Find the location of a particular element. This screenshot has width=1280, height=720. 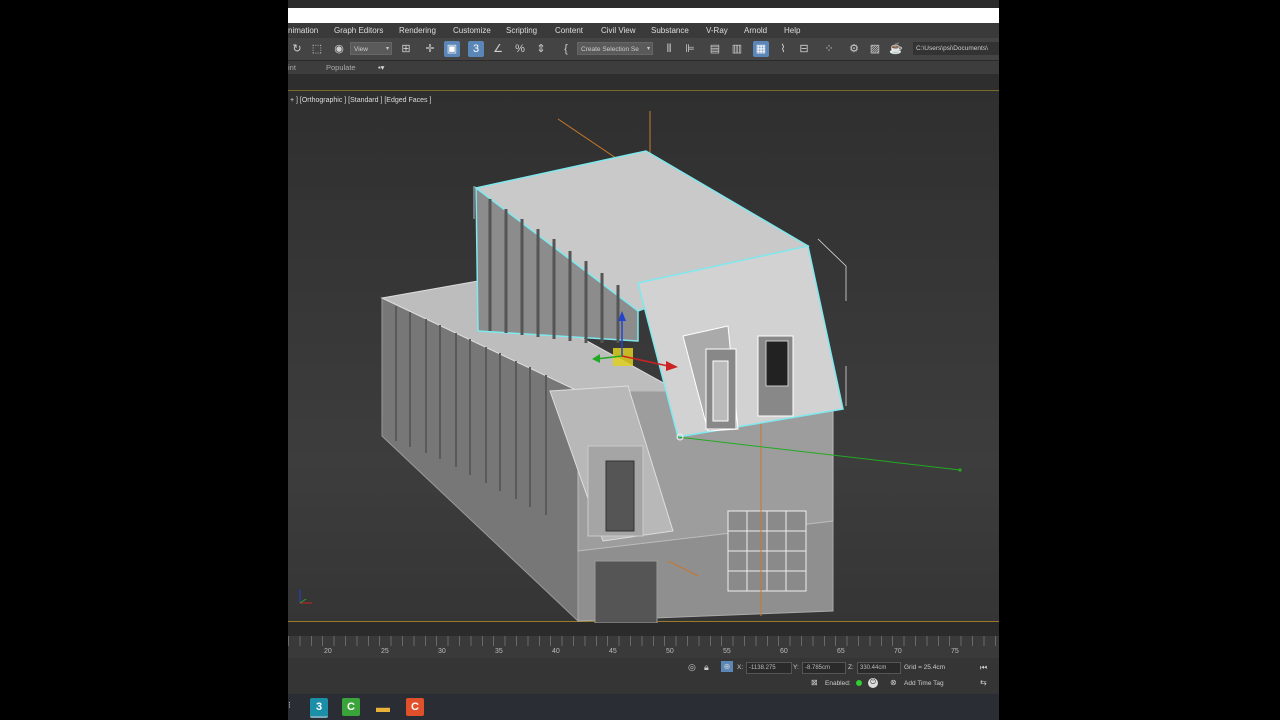

world-axis-tripod is located at coordinates (305, 596).